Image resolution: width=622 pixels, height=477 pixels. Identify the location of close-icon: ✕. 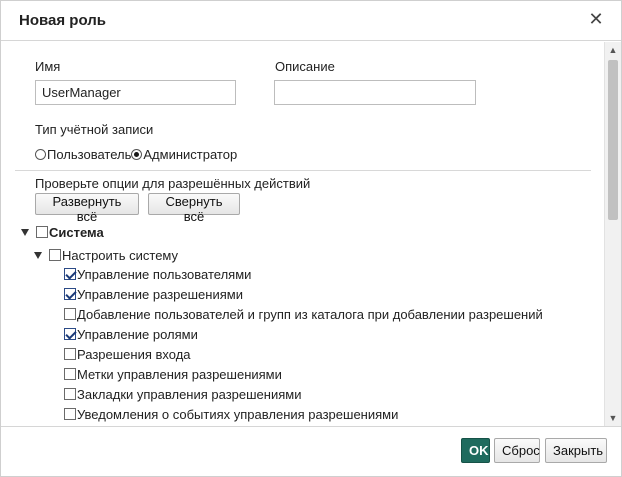
(596, 19).